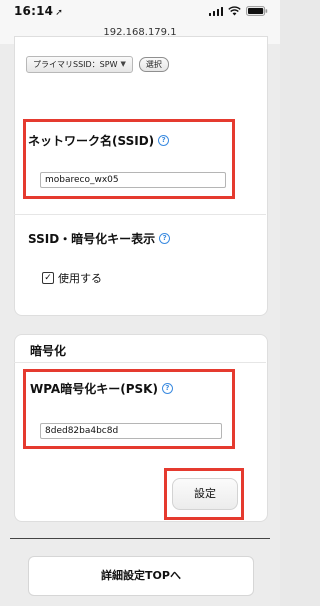 The image size is (320, 606). Describe the element at coordinates (257, 11) in the screenshot. I see `battery-icon` at that location.